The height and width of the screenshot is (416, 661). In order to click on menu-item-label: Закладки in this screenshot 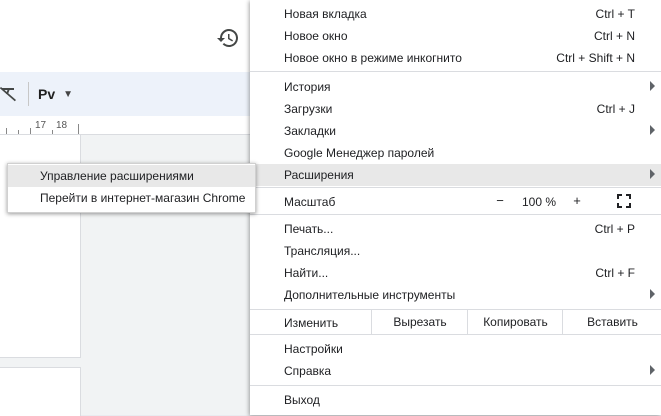, I will do `click(310, 131)`.